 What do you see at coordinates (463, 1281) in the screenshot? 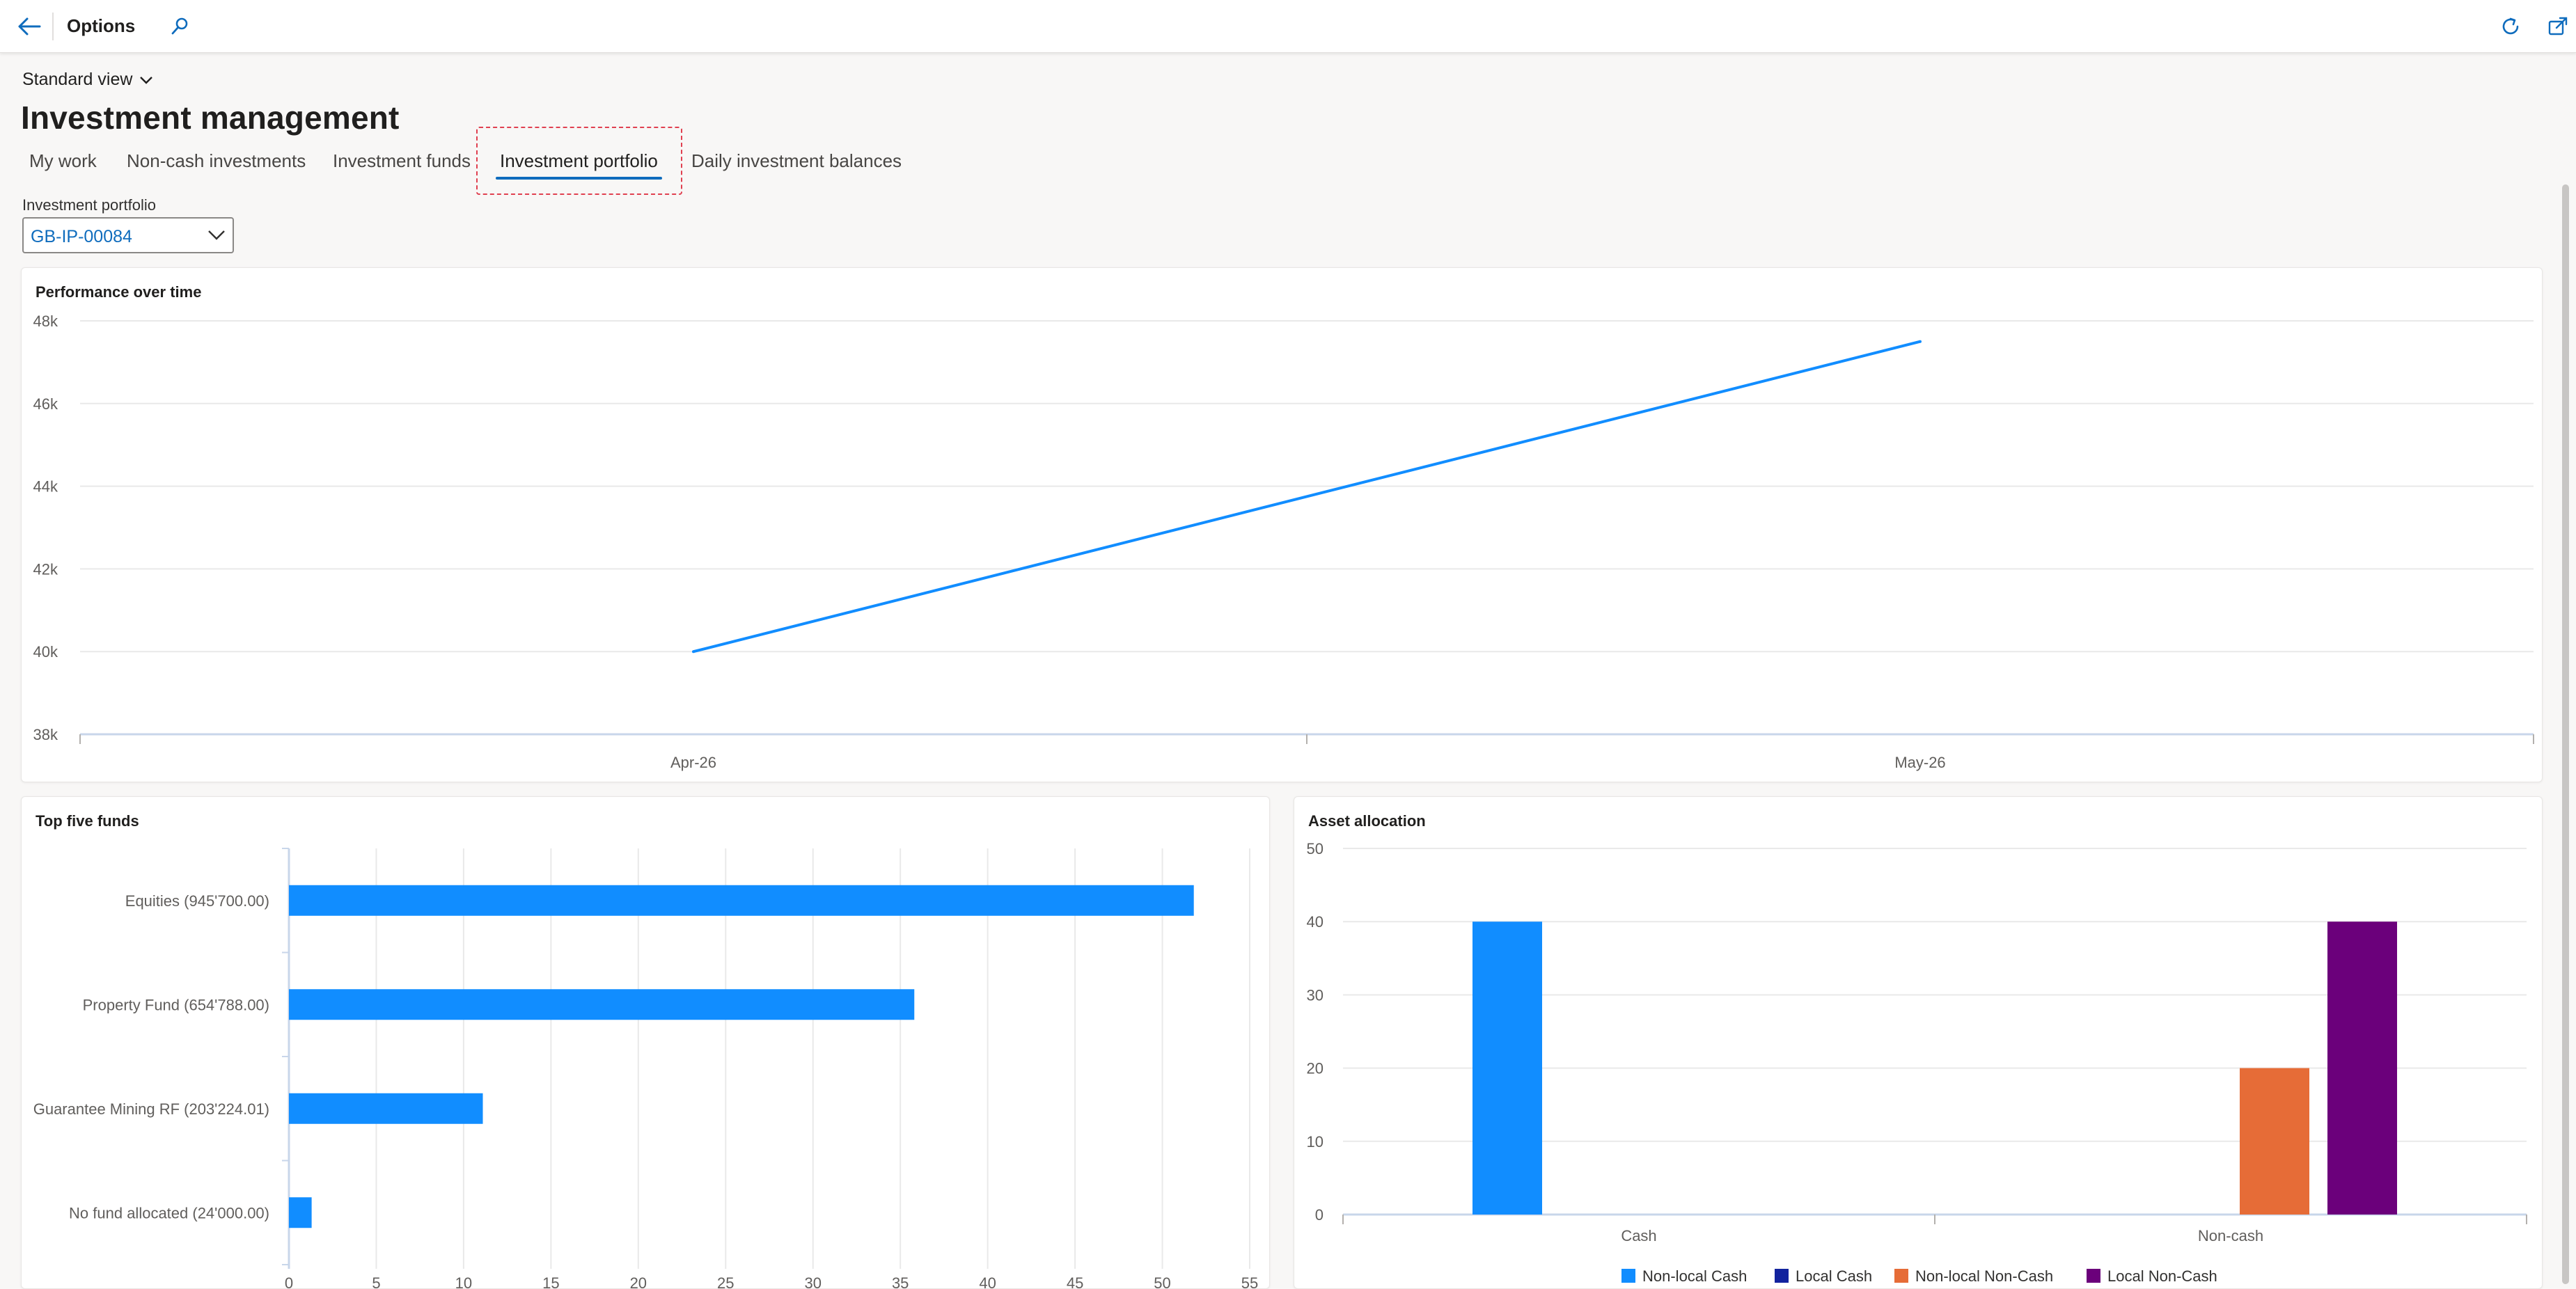
I see `x-tick-label: 10` at bounding box center [463, 1281].